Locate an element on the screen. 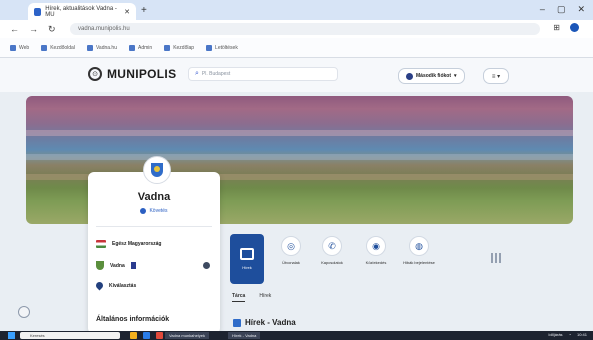 The height and width of the screenshot is (340, 593). search-input: ⌕ Pl. Budapest is located at coordinates (263, 74).